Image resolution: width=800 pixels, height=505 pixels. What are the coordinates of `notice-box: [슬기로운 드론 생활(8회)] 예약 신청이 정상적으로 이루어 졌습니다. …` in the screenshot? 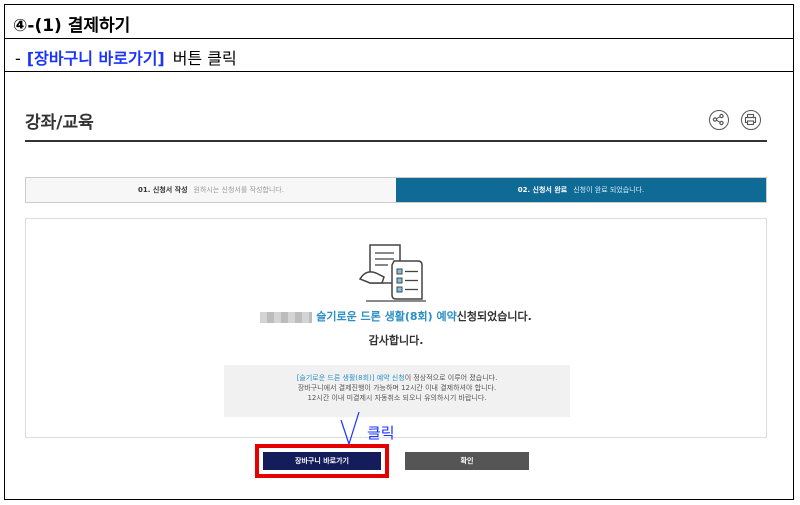 It's located at (397, 391).